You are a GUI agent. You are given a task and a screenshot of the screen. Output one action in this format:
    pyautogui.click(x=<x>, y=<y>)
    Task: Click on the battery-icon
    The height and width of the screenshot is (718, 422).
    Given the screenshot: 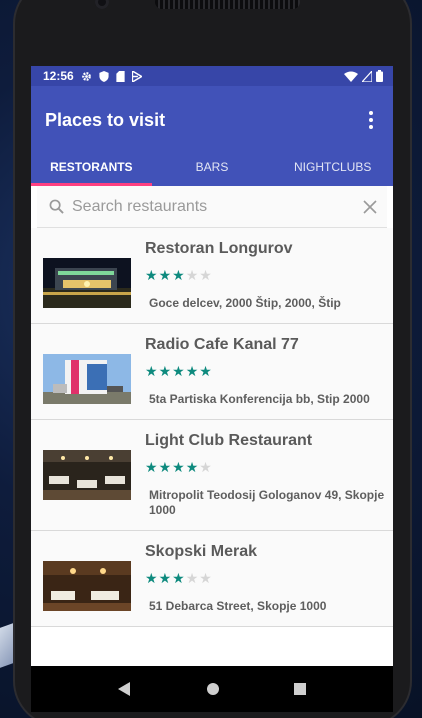 What is the action you would take?
    pyautogui.click(x=379, y=76)
    